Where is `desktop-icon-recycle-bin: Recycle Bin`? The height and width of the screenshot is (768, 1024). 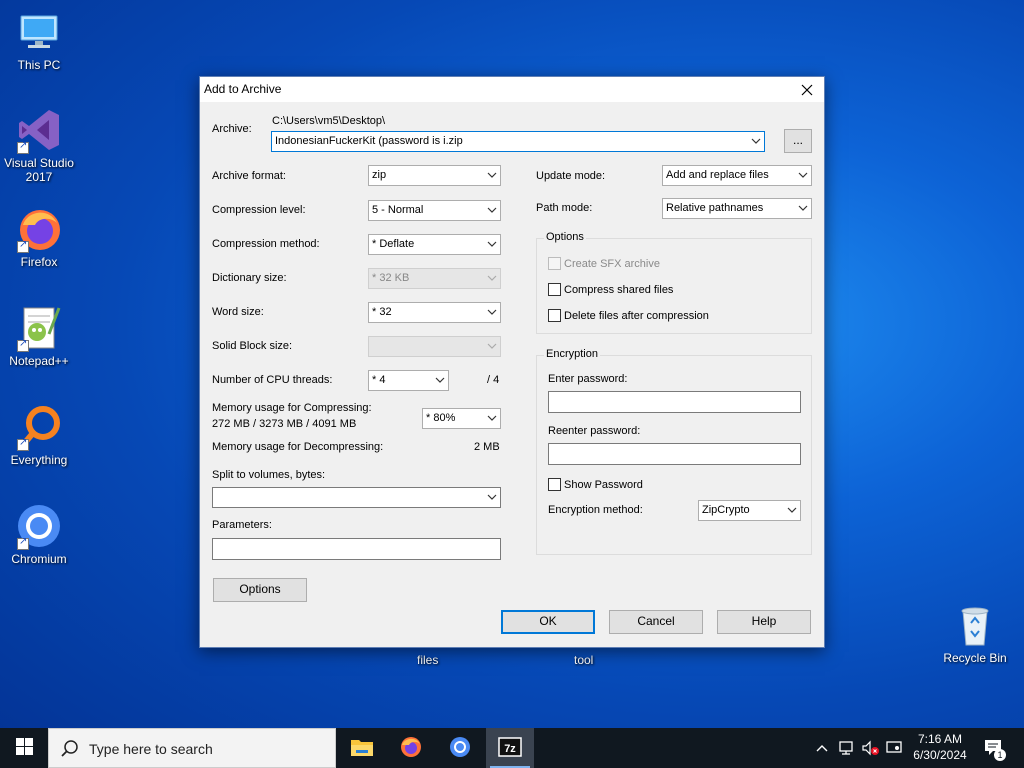
desktop-icon-recycle-bin: Recycle Bin is located at coordinates (975, 633).